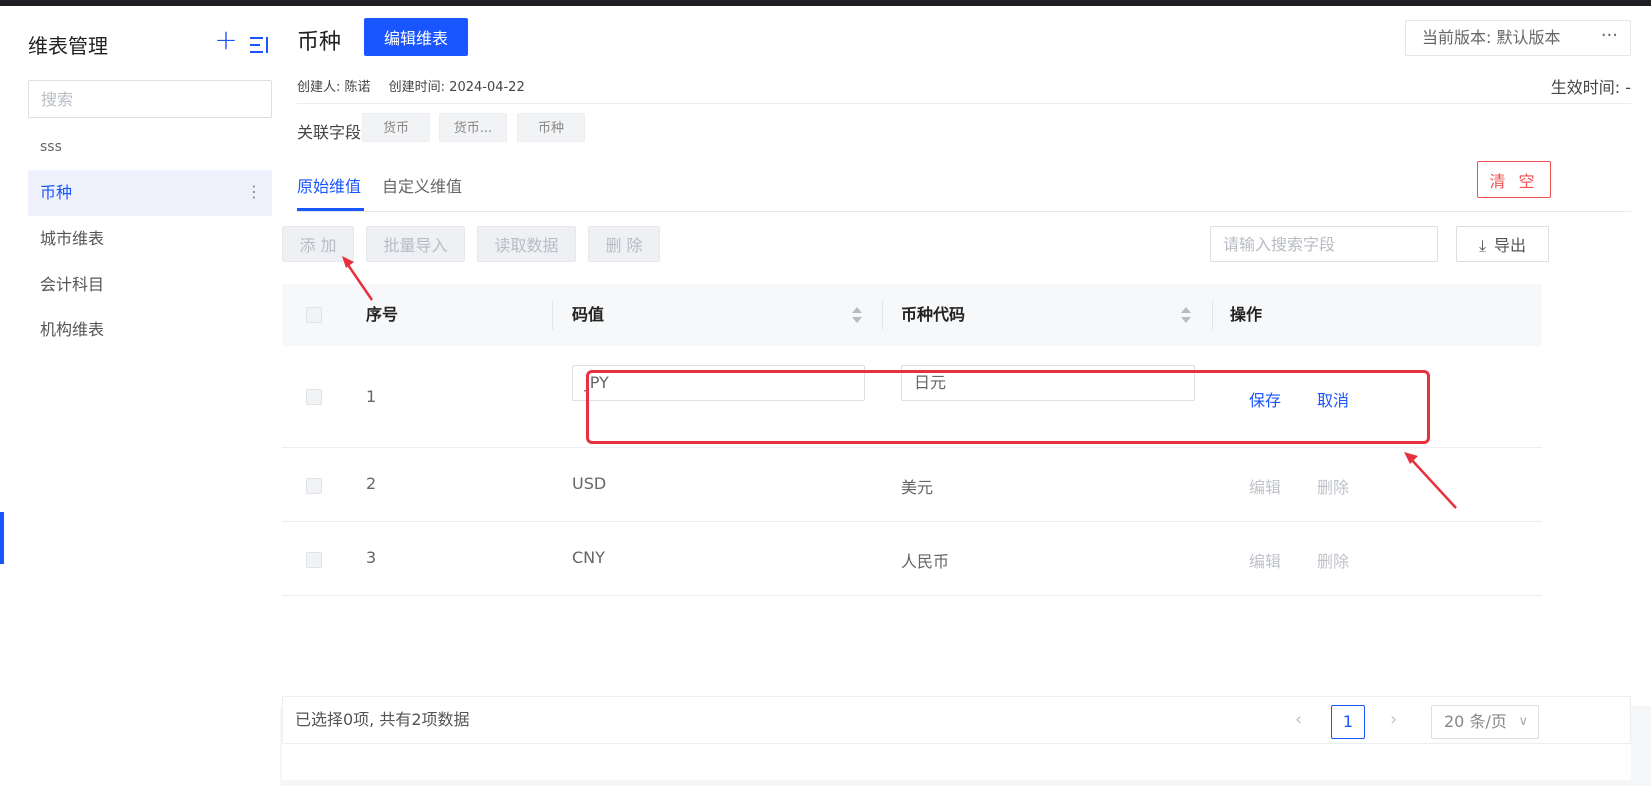  I want to click on clear-button: 清 空, so click(1514, 179).